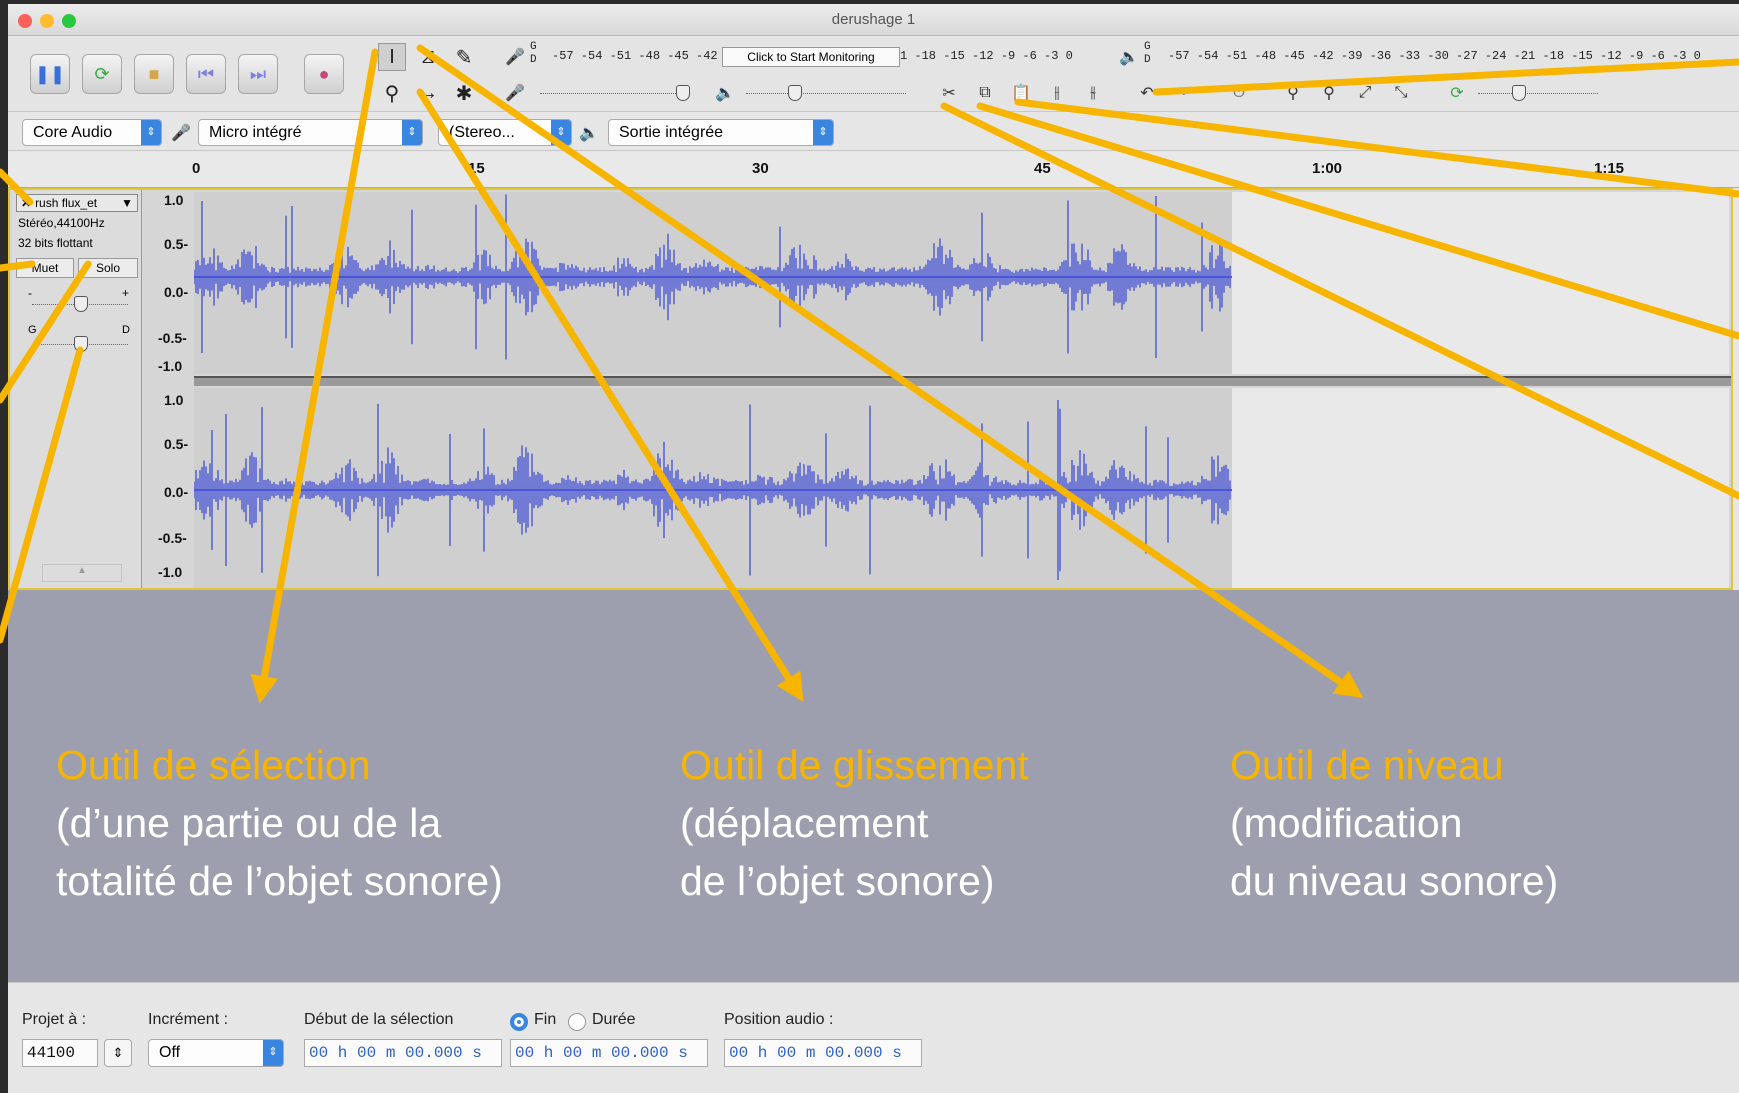 This screenshot has width=1739, height=1093. What do you see at coordinates (60, 1053) in the screenshot?
I see `project-rate-input: 44100` at bounding box center [60, 1053].